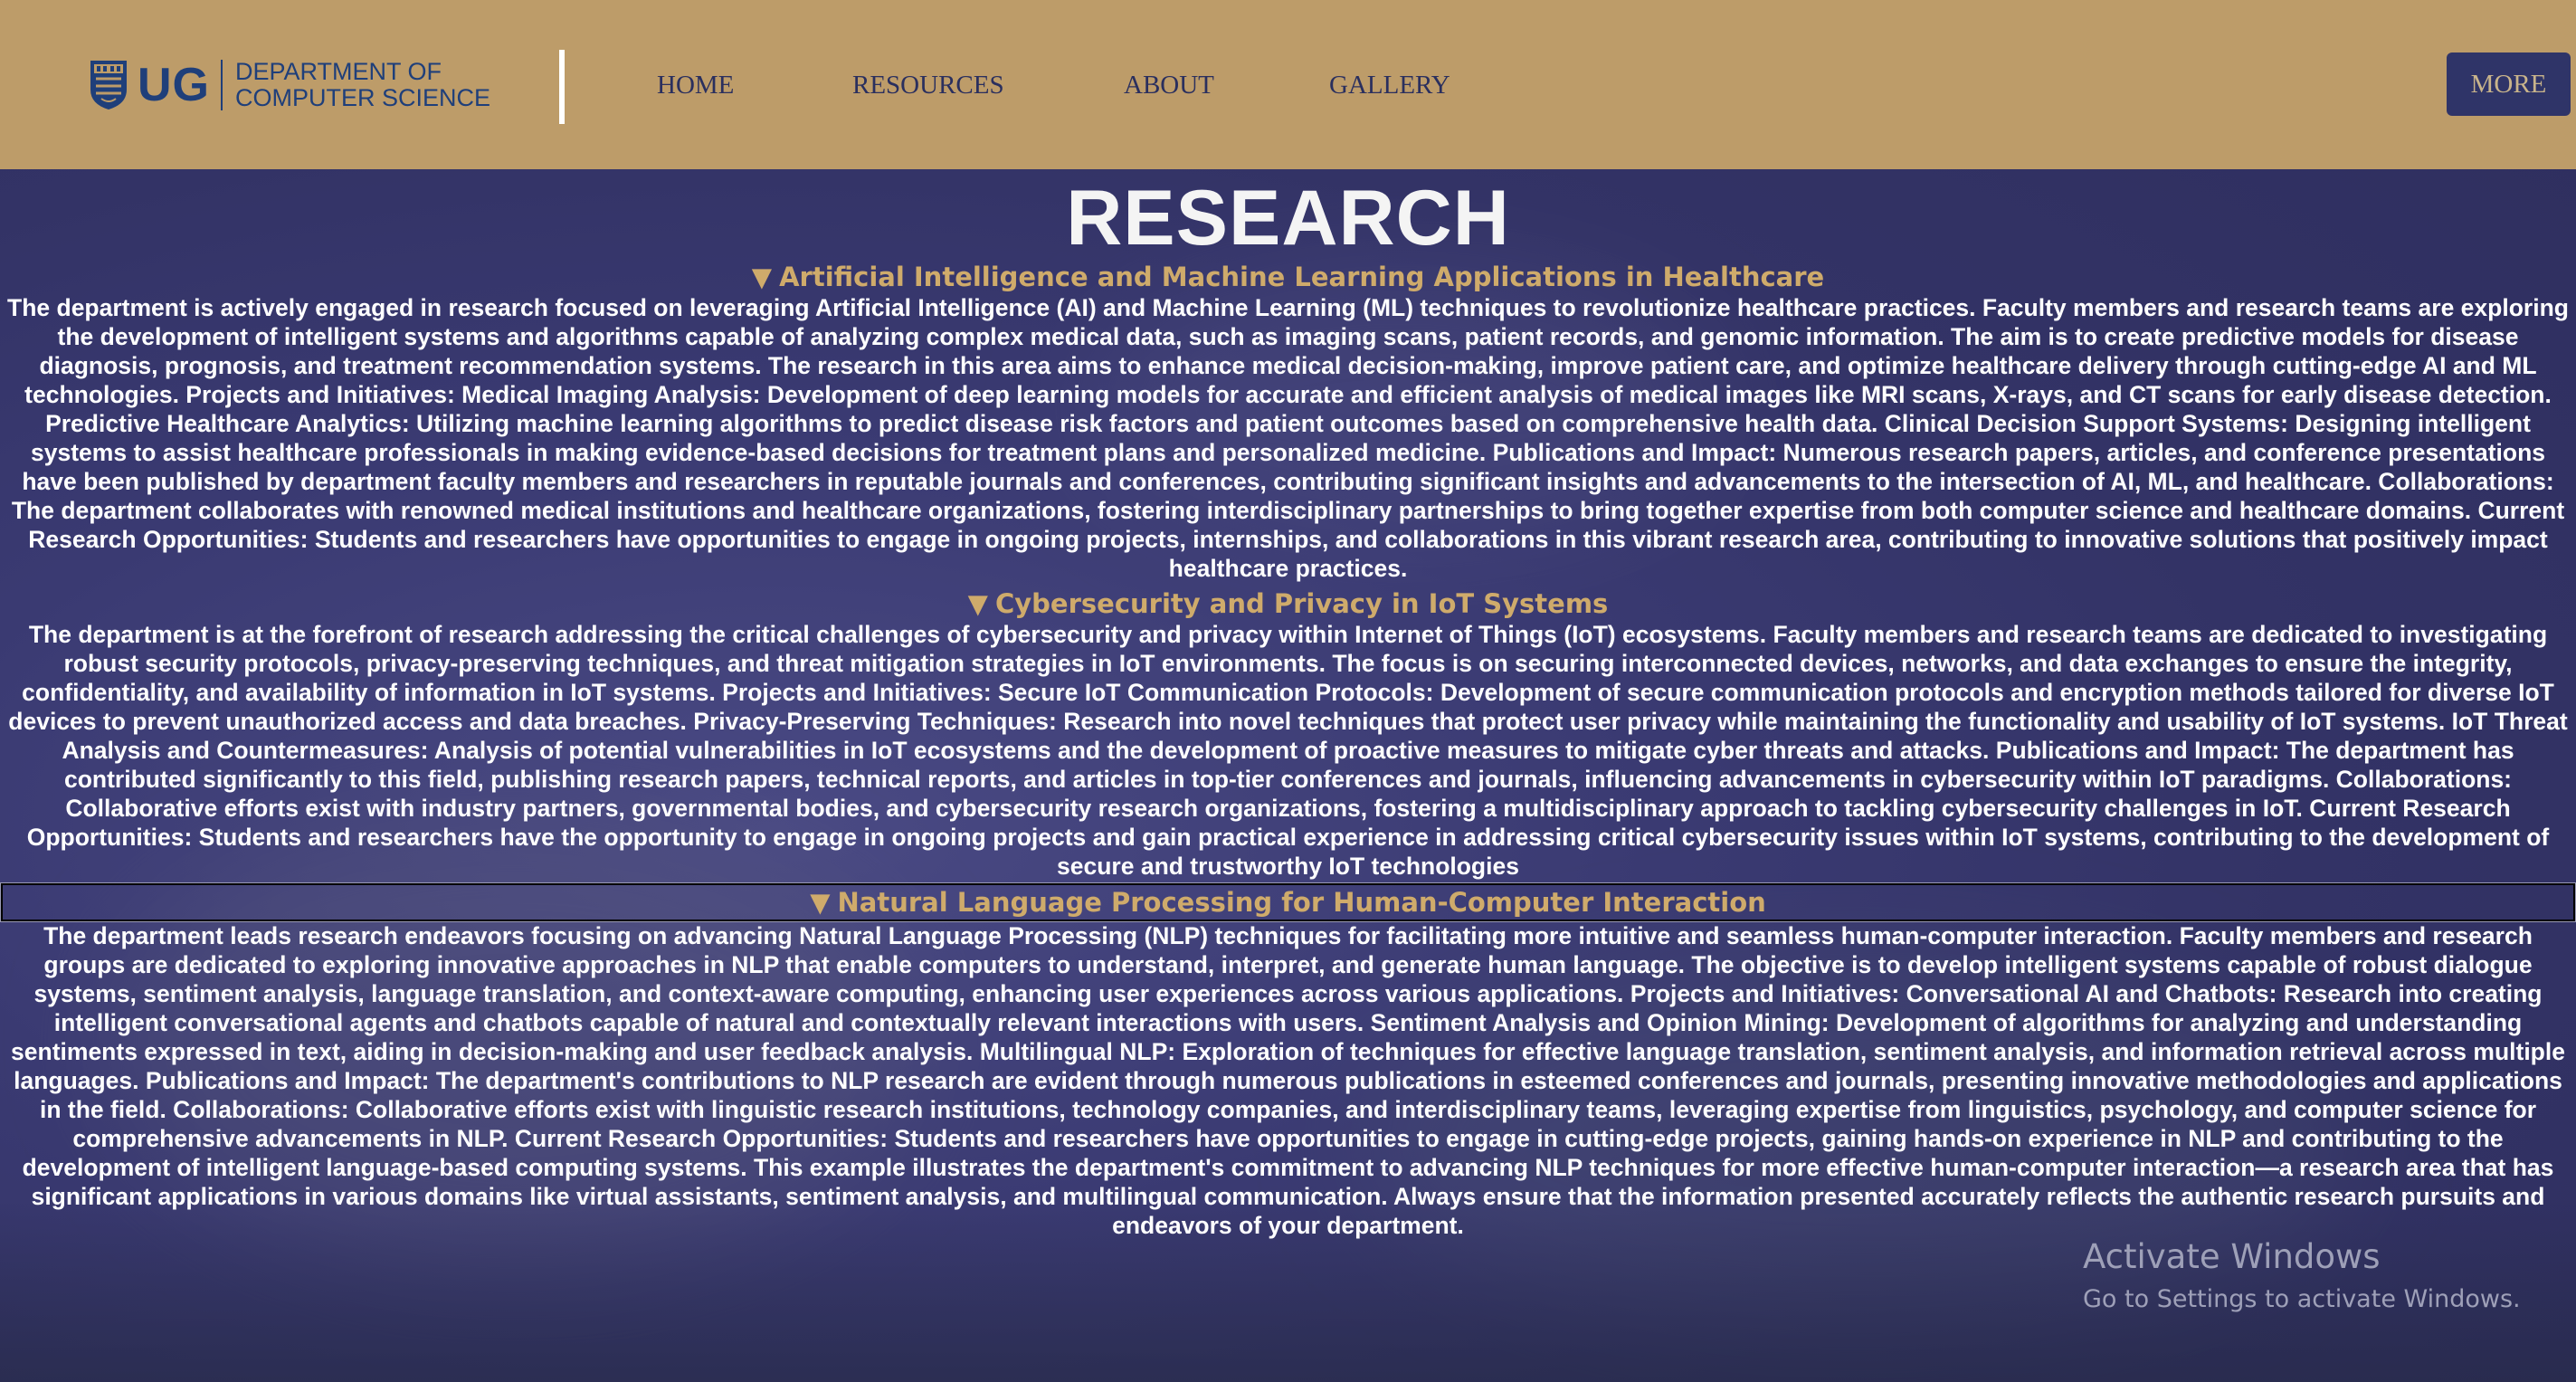 The width and height of the screenshot is (2576, 1382). I want to click on logo-department-name: DEPARTMENT OF COMPUTER SCIENCE, so click(362, 85).